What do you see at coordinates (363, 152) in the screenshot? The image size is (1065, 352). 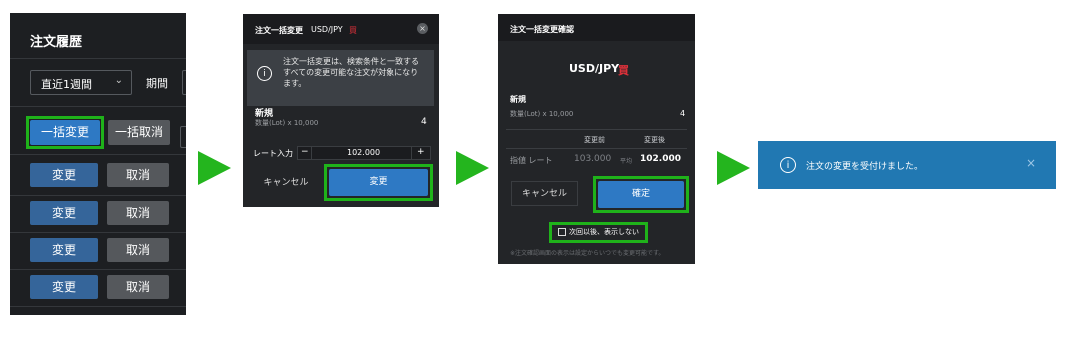 I see `rate-input: 102.000` at bounding box center [363, 152].